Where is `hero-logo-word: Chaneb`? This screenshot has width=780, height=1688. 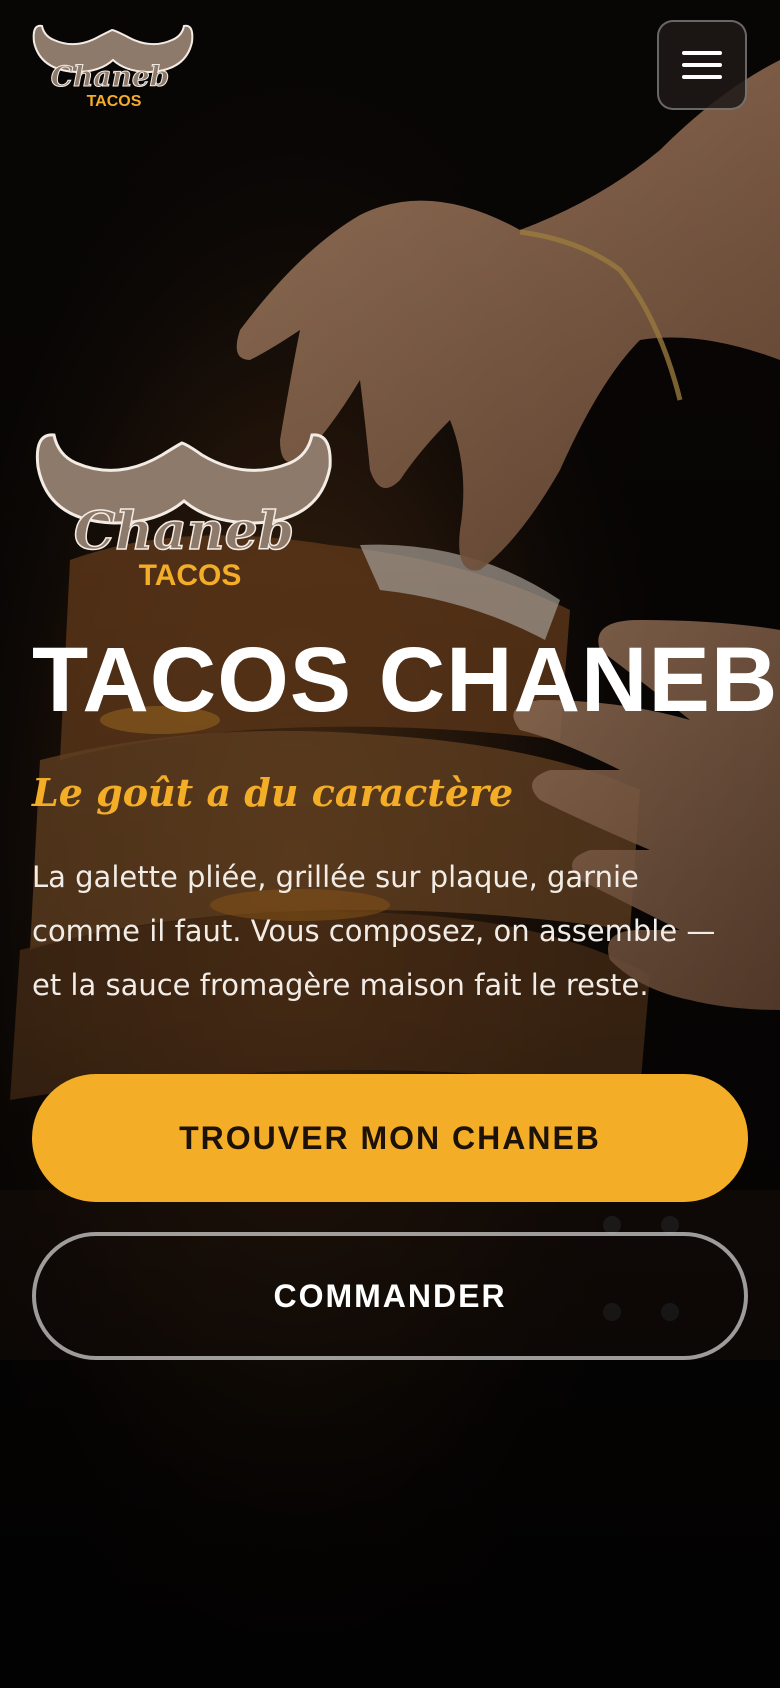 hero-logo-word: Chaneb is located at coordinates (184, 531).